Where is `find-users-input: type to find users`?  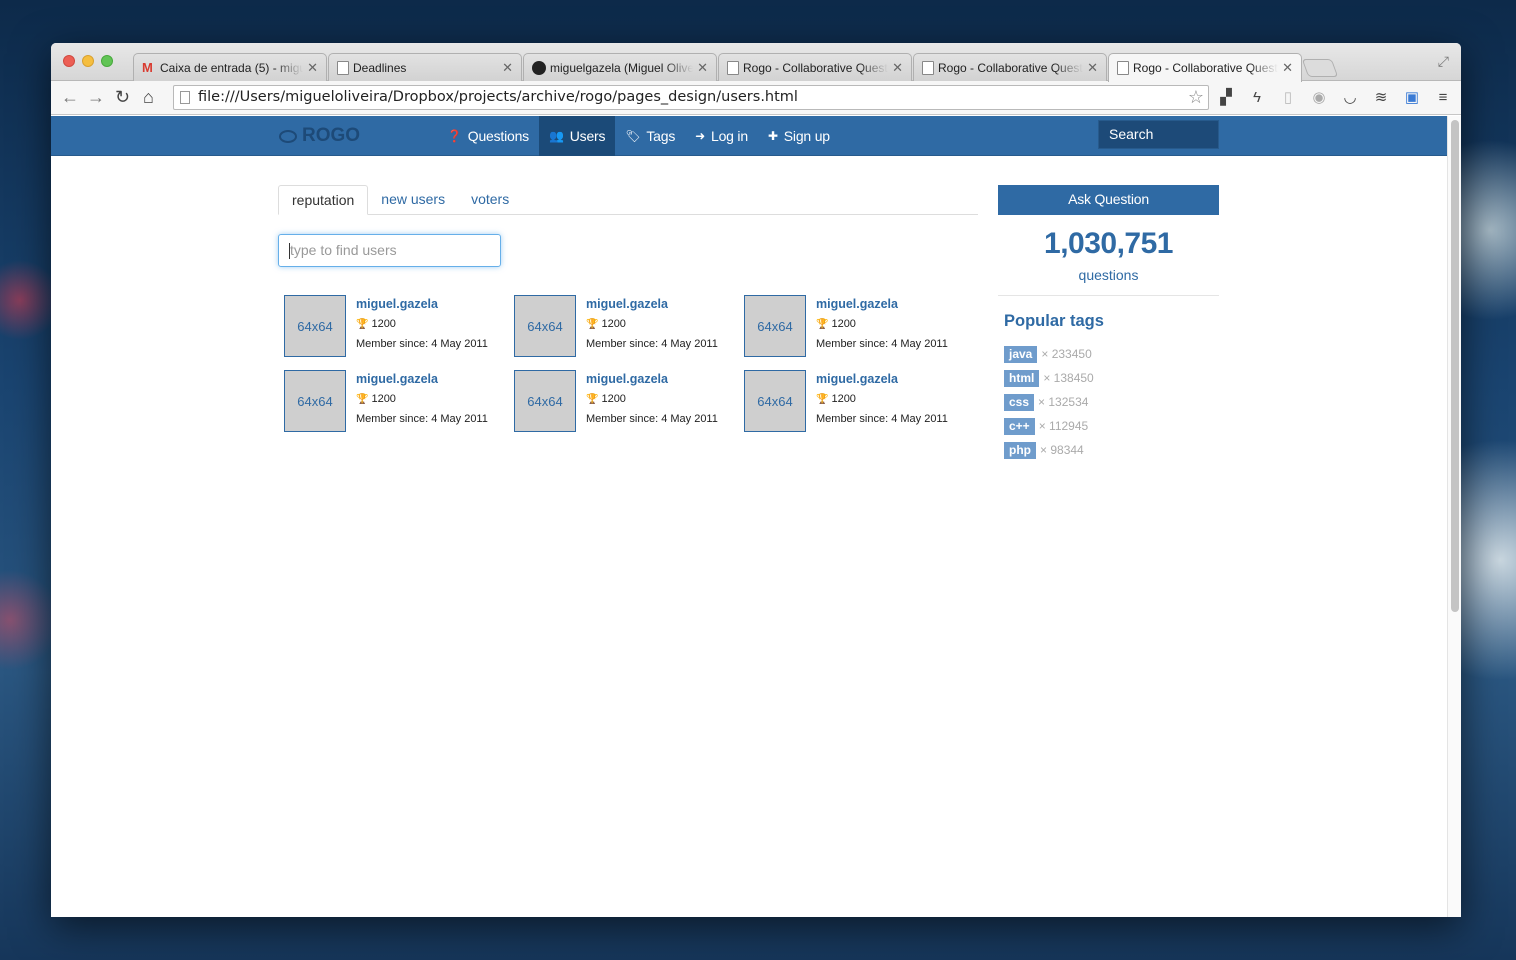
find-users-input: type to find users is located at coordinates (389, 250).